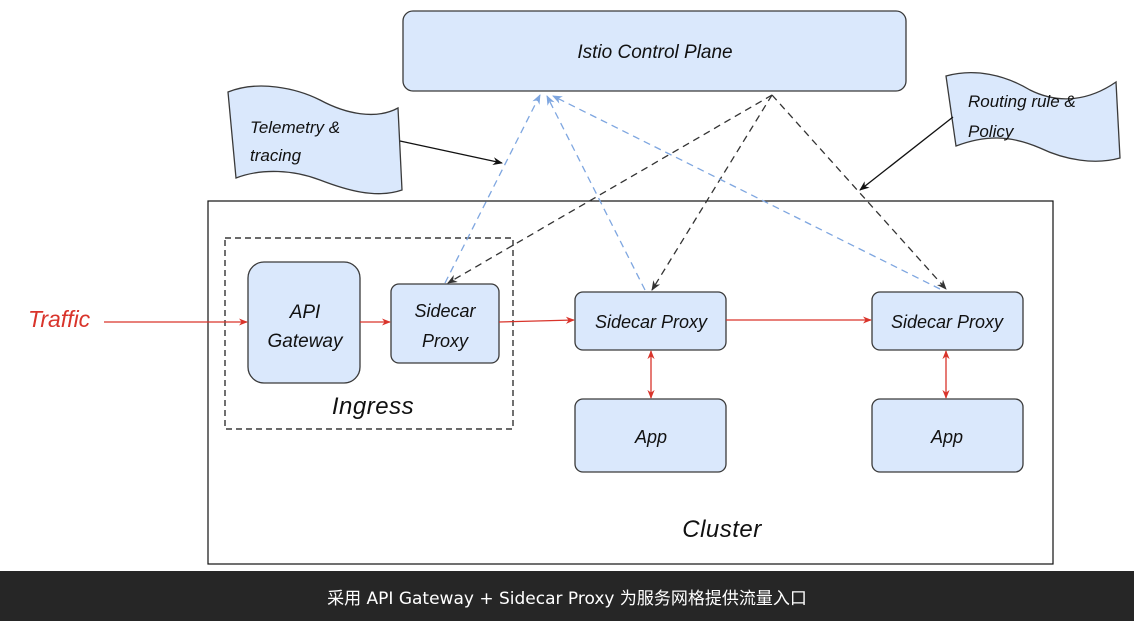 The height and width of the screenshot is (621, 1134). I want to click on telemetry-note-line-1: Telemetry &, so click(295, 127).